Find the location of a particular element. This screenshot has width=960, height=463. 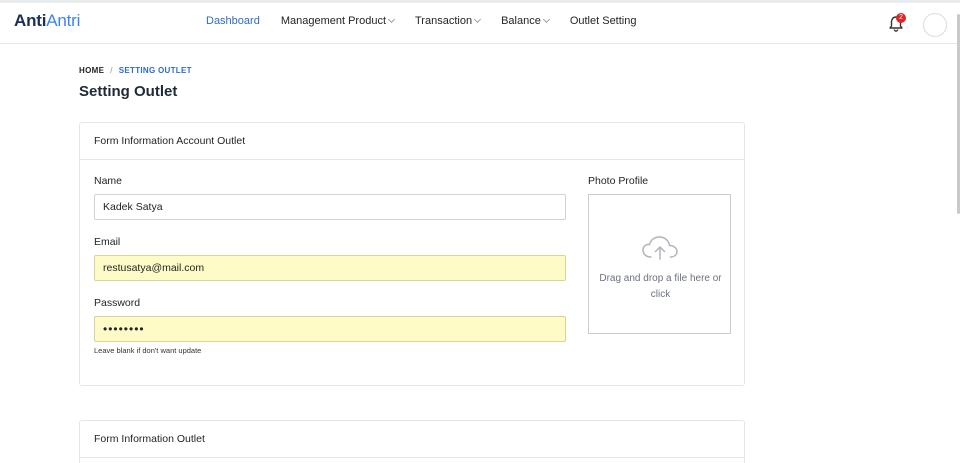

brand-logo-part2: Antri is located at coordinates (63, 20).